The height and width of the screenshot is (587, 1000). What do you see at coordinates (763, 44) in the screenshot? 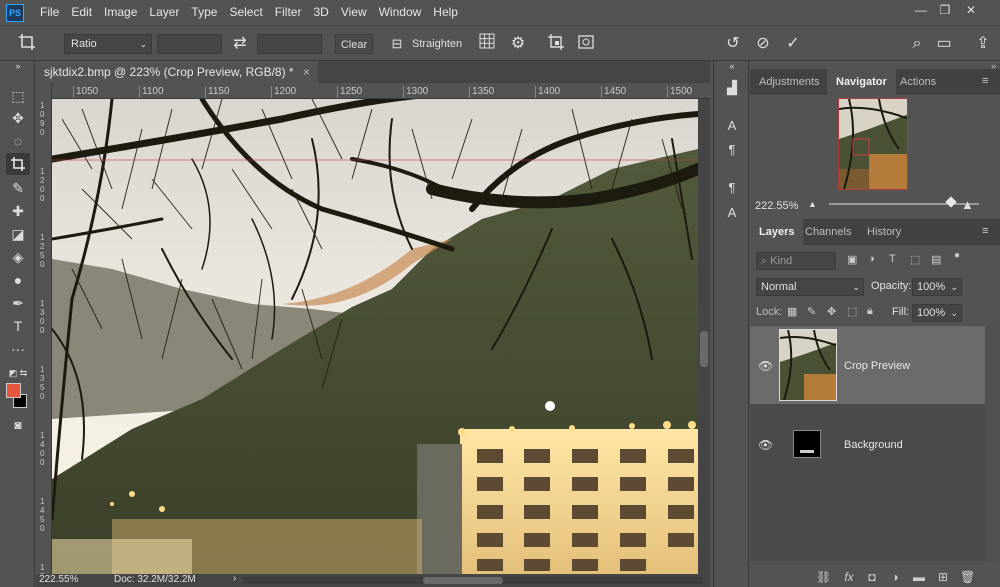
I see `cancel-icon: ⊘` at bounding box center [763, 44].